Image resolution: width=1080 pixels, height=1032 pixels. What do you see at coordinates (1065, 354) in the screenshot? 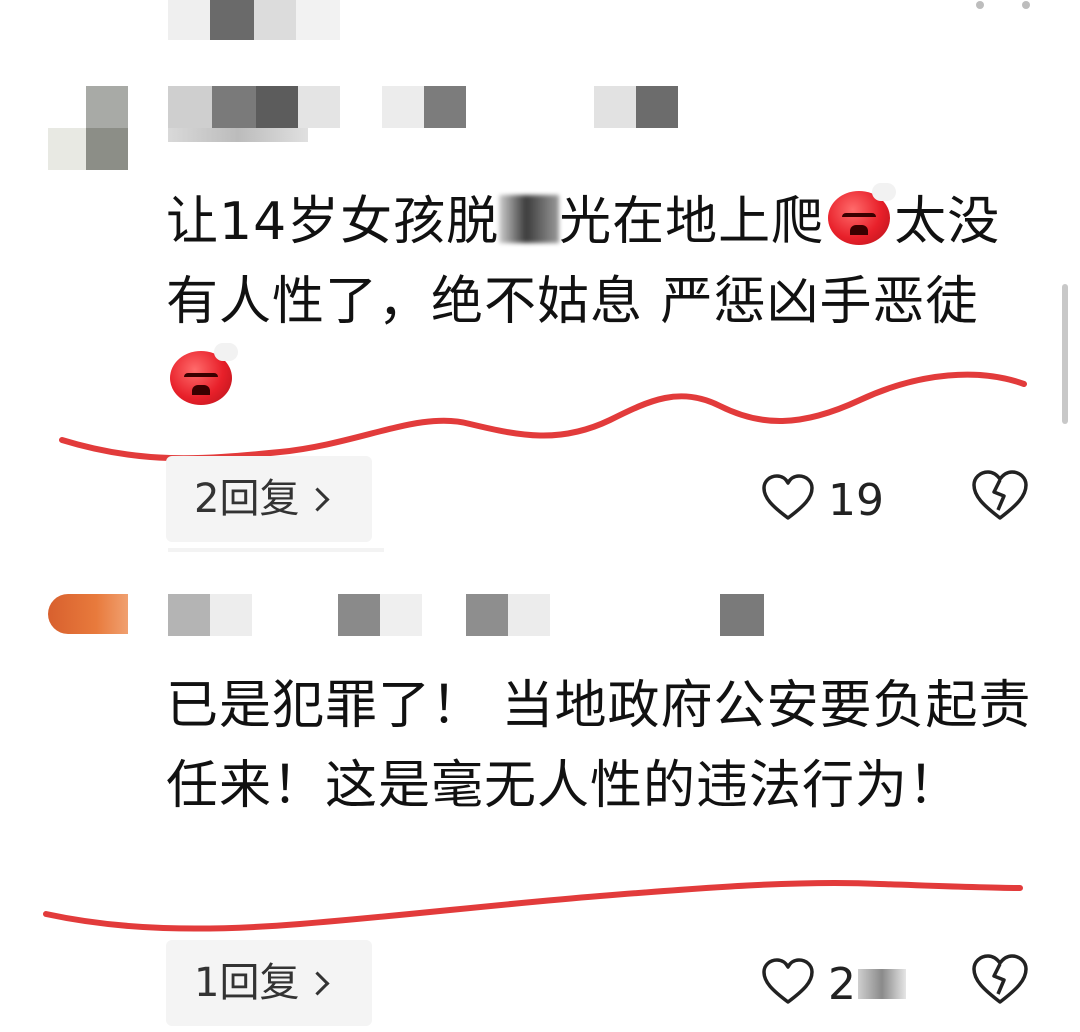
I see `scrollbar-thumb` at bounding box center [1065, 354].